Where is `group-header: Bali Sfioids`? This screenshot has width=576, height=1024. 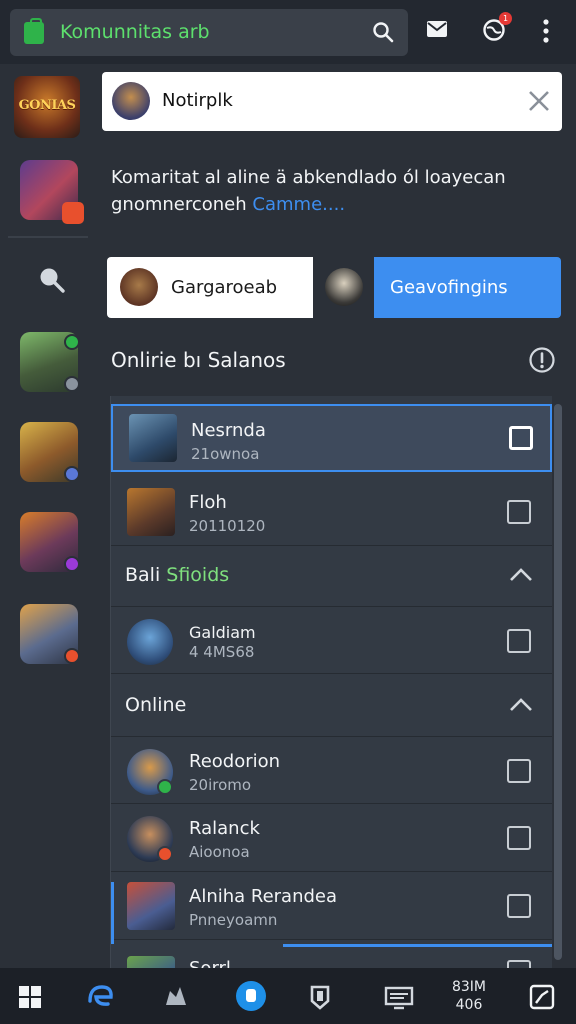 group-header: Bali Sfioids is located at coordinates (331, 576).